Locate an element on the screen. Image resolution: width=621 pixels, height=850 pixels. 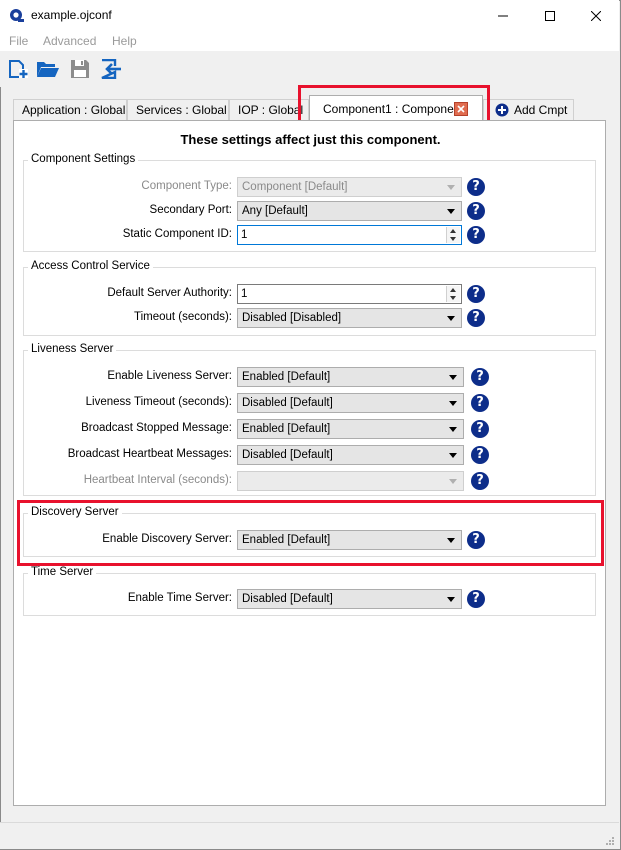
new-file-icon is located at coordinates (18, 69).